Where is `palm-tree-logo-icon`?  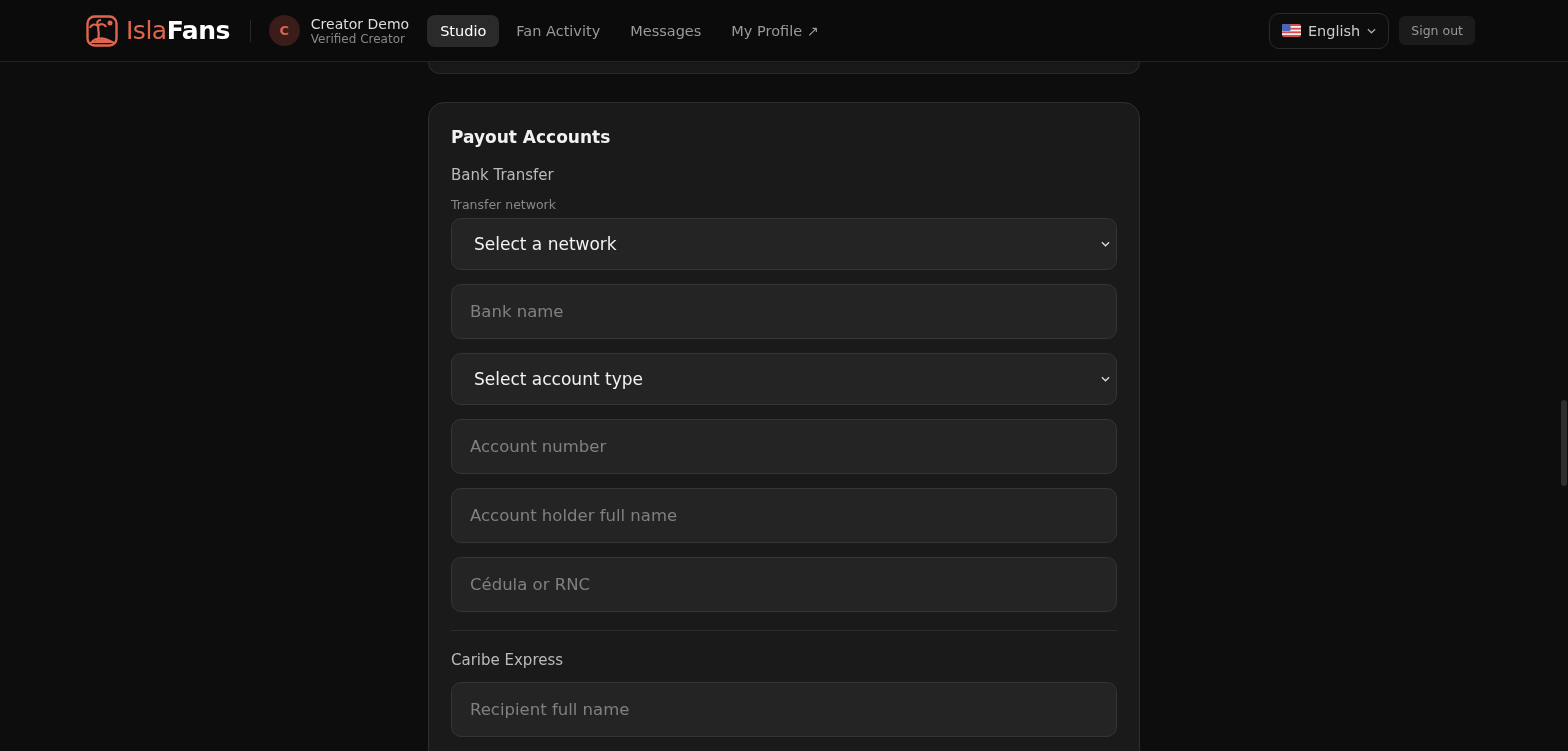
palm-tree-logo-icon is located at coordinates (102, 30).